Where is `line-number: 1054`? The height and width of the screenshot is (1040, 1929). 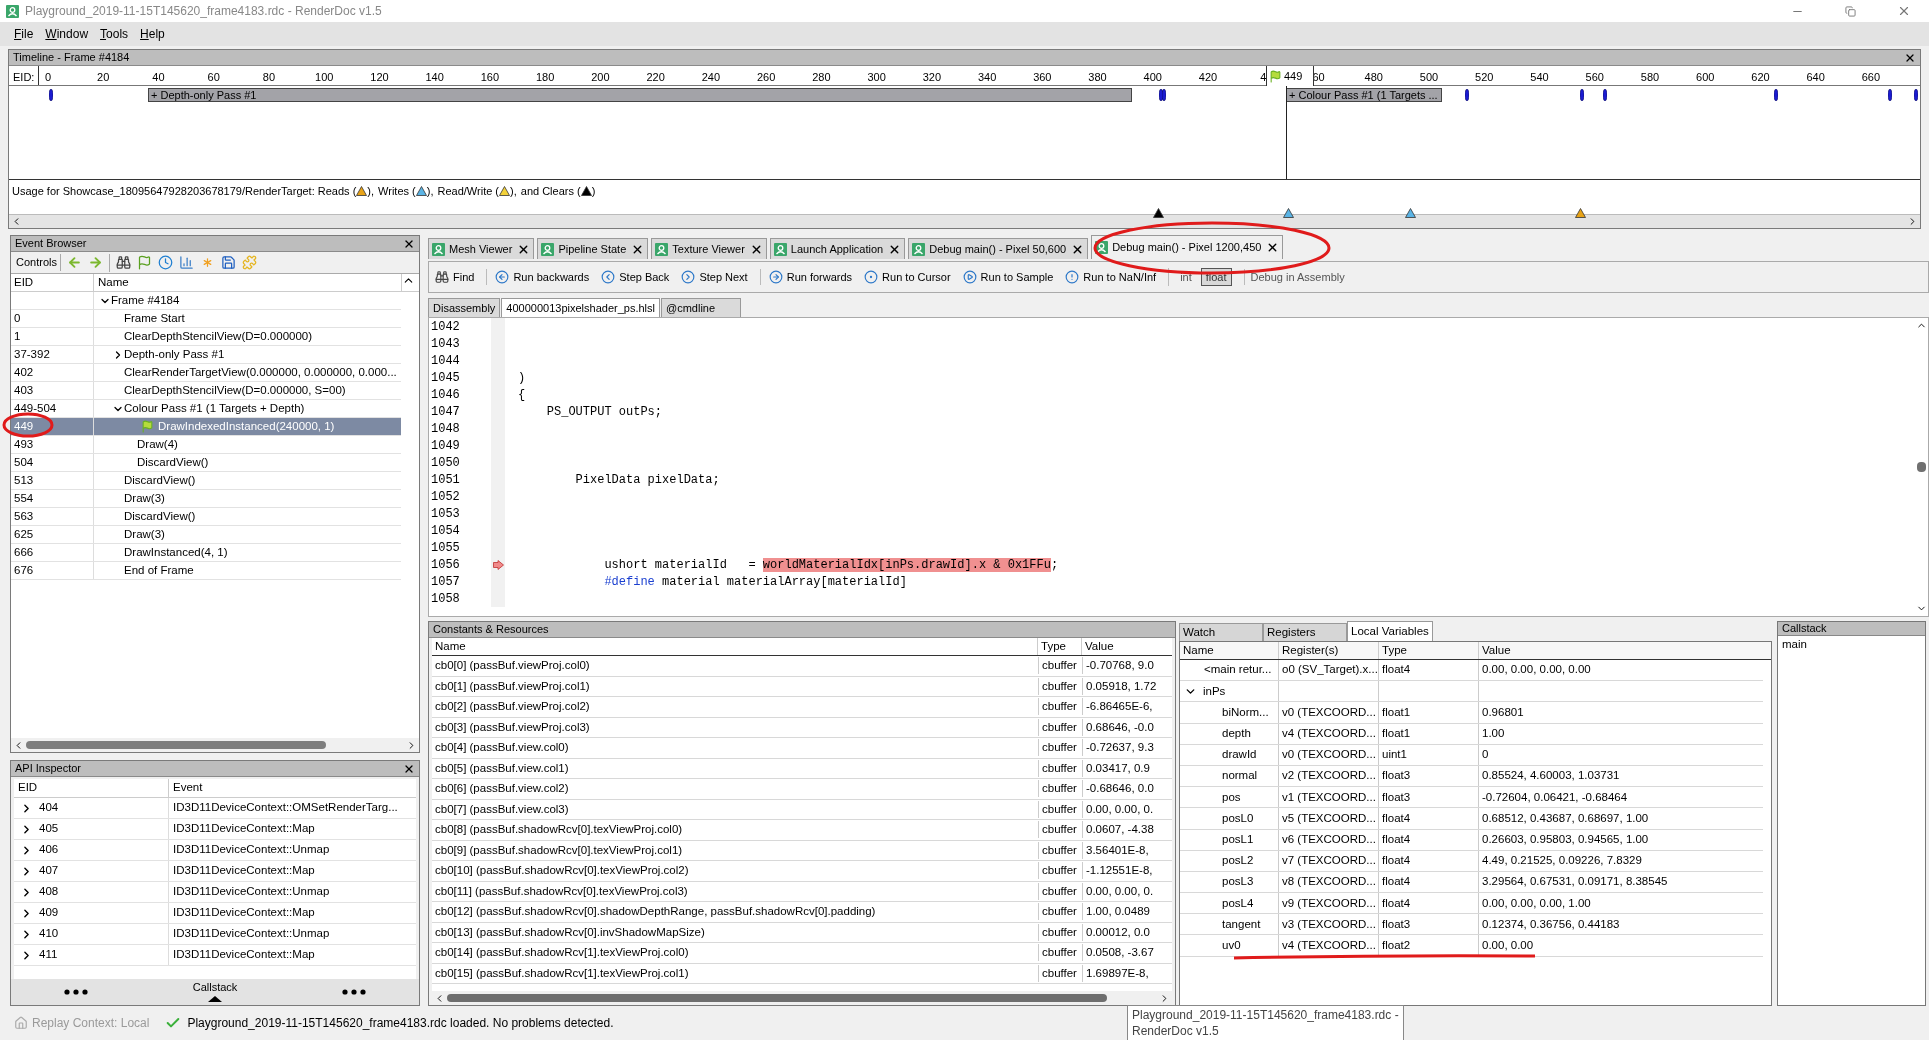 line-number: 1054 is located at coordinates (445, 531).